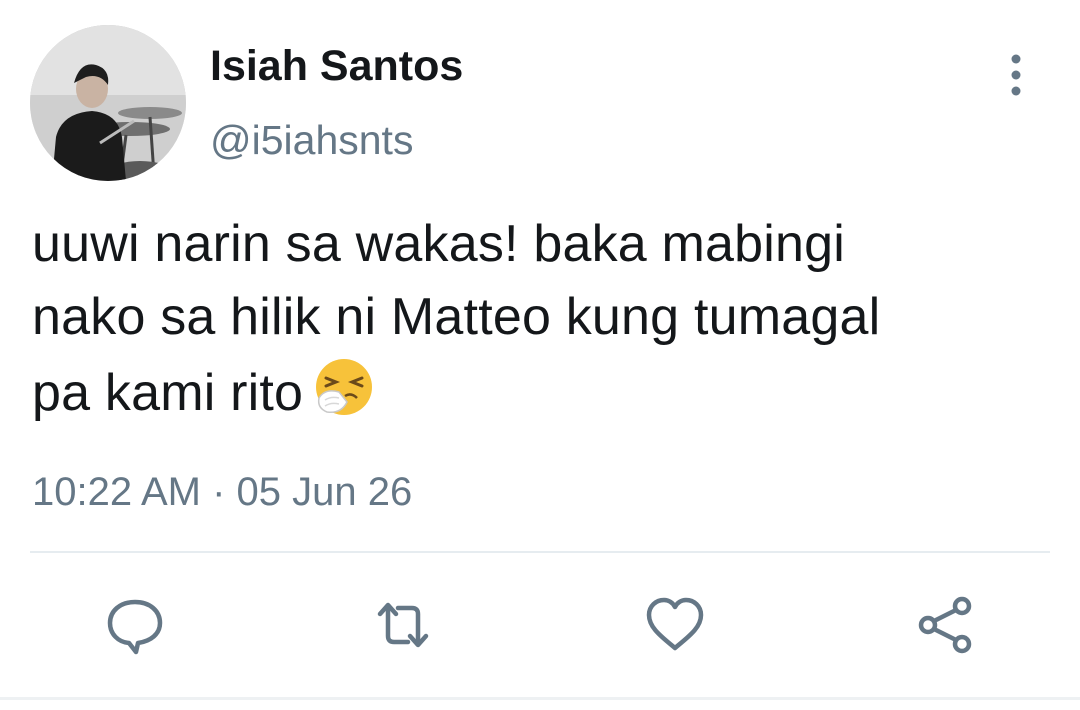 The height and width of the screenshot is (710, 1080). I want to click on vertical-dots-icon, so click(1016, 75).